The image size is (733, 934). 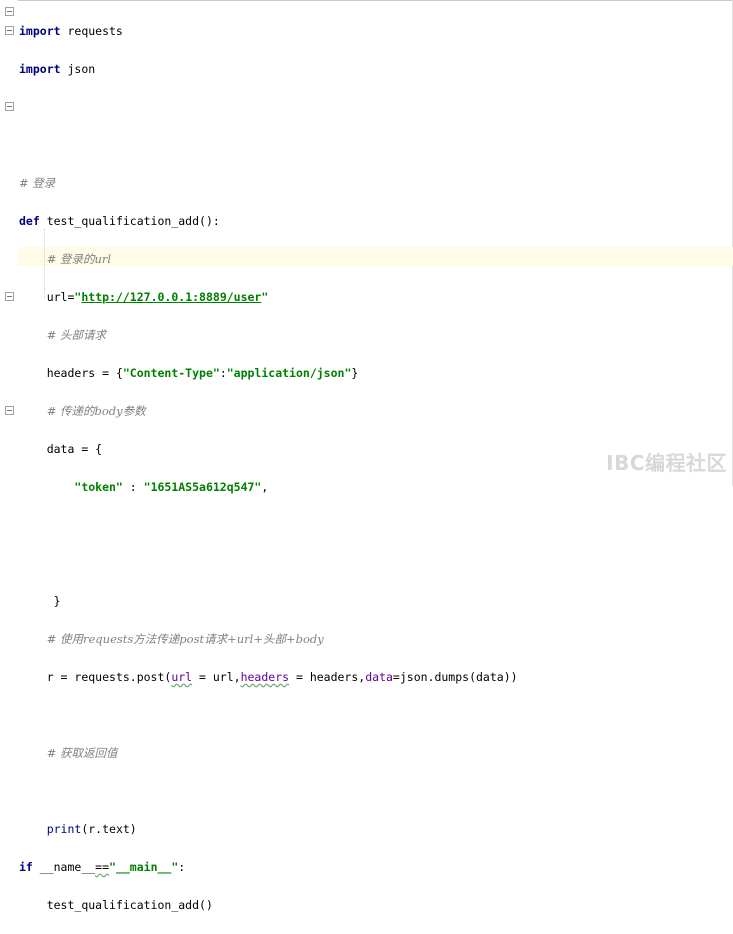 What do you see at coordinates (268, 867) in the screenshot?
I see `code-line-23: if __name__=="__main__":` at bounding box center [268, 867].